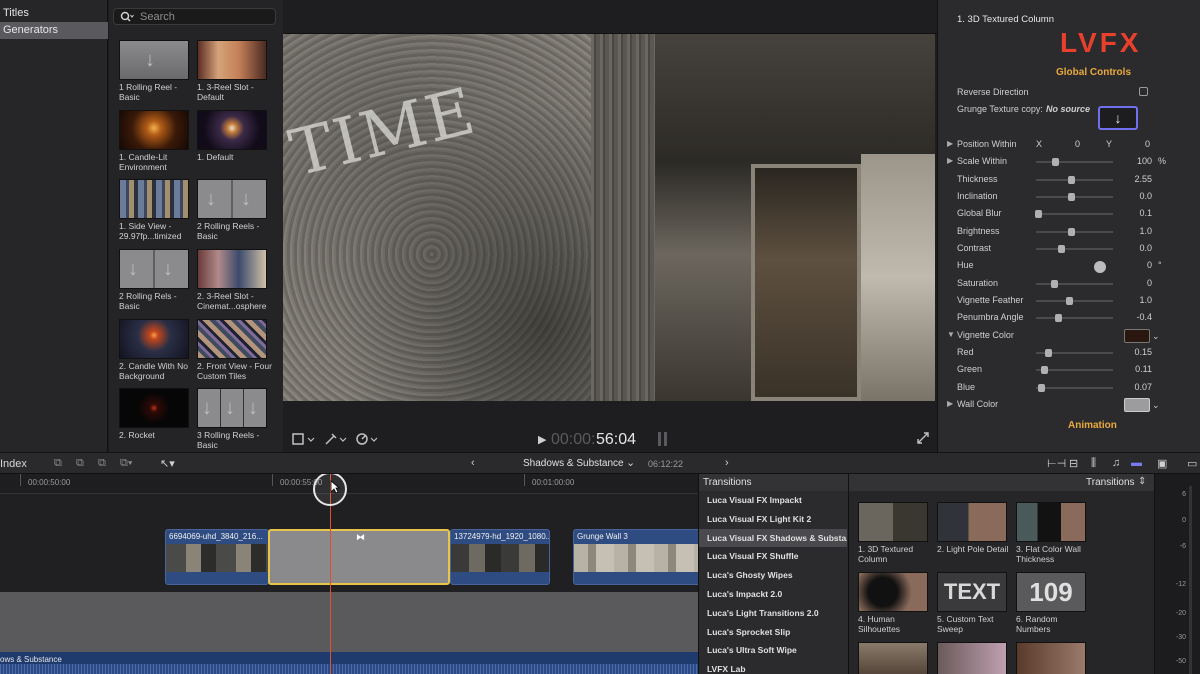  What do you see at coordinates (1122, 352) in the screenshot?
I see `param-value: 0.15` at bounding box center [1122, 352].